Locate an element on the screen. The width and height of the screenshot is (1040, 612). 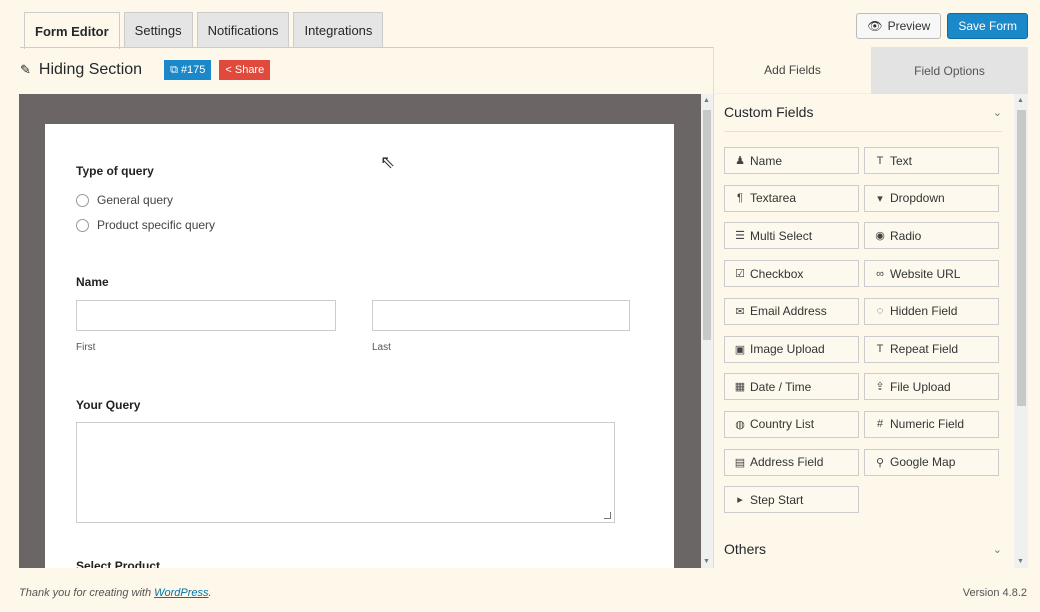
field-button-textarea: ¶ Textarea is located at coordinates (791, 198).